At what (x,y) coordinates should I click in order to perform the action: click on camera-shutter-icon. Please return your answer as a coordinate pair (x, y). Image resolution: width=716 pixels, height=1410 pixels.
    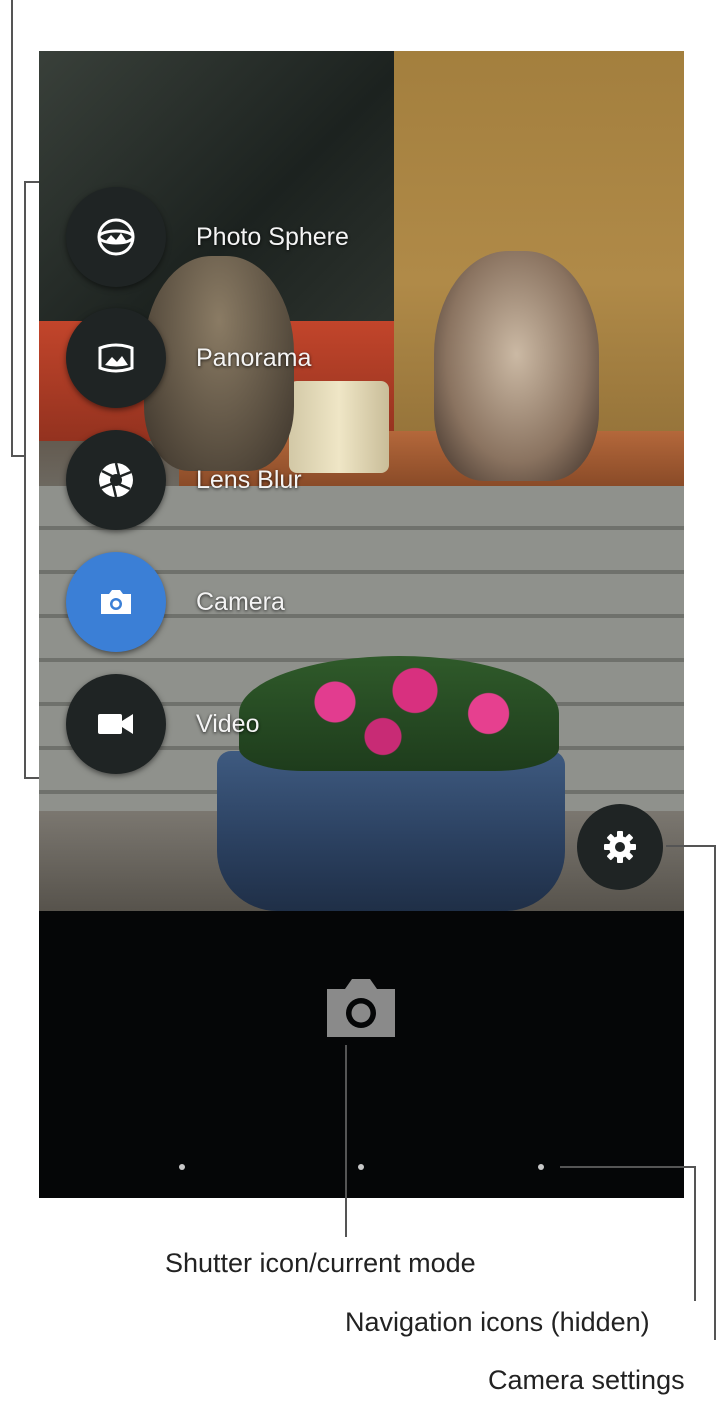
    Looking at the image, I should click on (361, 1008).